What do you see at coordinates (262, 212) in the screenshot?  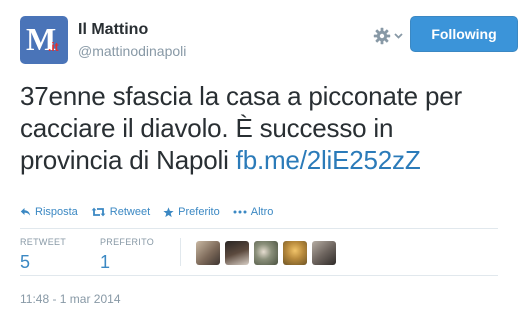 I see `more-label: Altro` at bounding box center [262, 212].